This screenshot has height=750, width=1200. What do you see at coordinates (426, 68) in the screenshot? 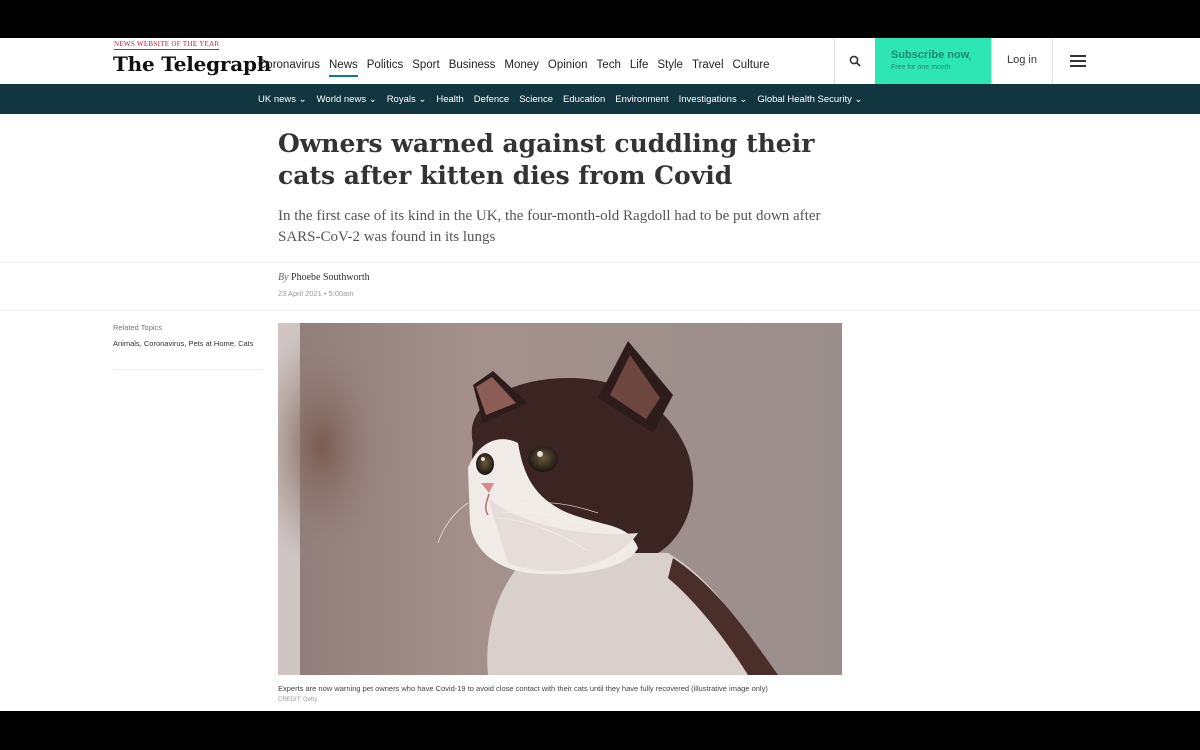
I see `nav-item-sport: Sport` at bounding box center [426, 68].